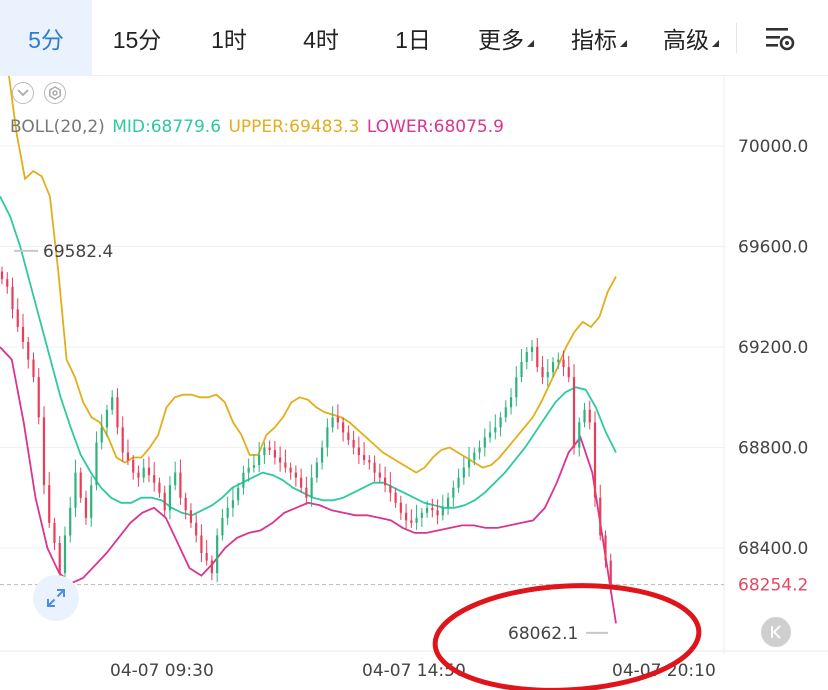 The image size is (828, 690). I want to click on chart-settings-icon, so click(780, 39).